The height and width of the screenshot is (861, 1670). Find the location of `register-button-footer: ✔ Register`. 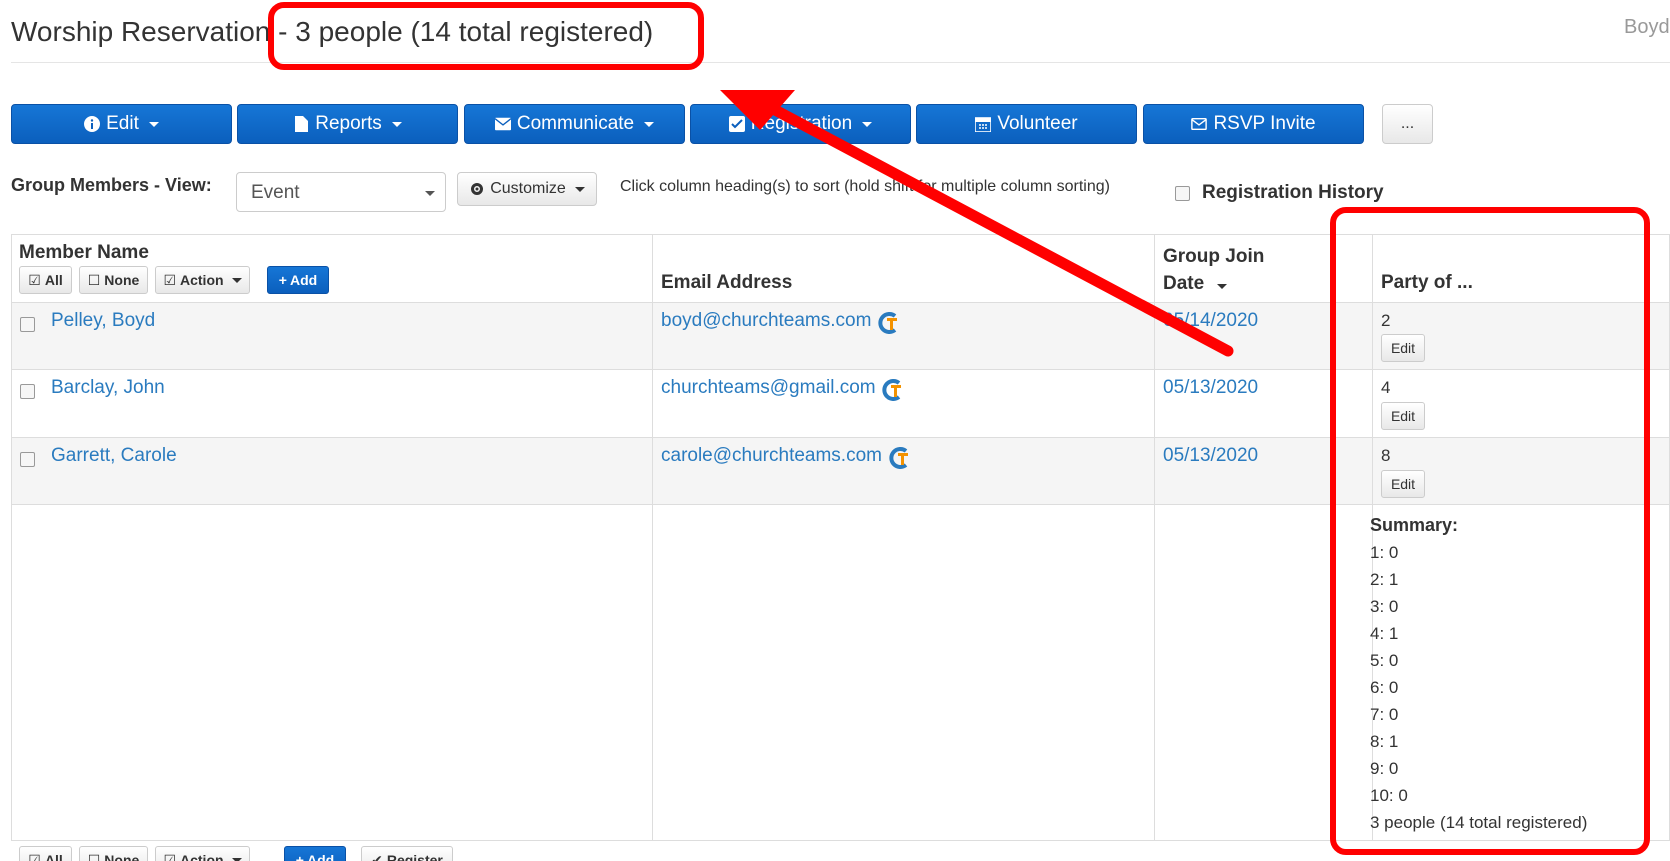

register-button-footer: ✔ Register is located at coordinates (407, 853).